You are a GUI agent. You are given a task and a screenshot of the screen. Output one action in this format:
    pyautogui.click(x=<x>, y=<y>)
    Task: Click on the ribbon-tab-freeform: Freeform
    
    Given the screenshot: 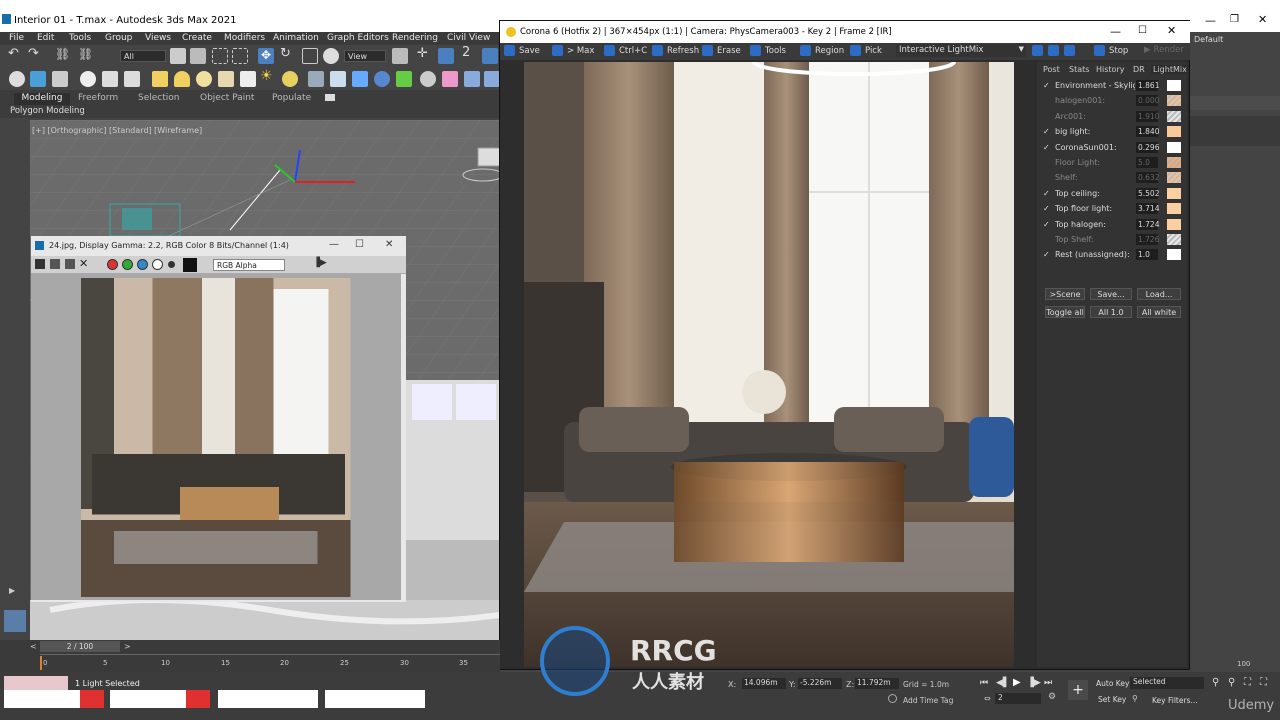 What is the action you would take?
    pyautogui.click(x=98, y=98)
    